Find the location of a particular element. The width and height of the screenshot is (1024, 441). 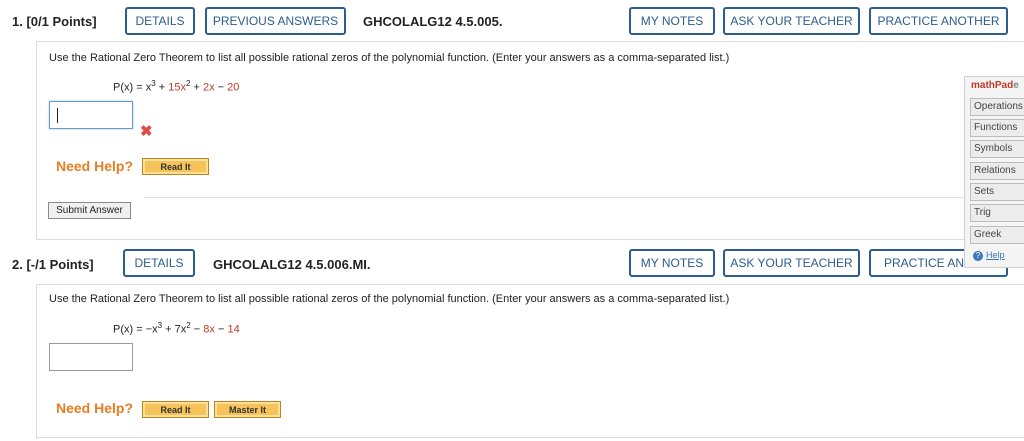

question2-polynomial: P(x) = −x3 + 7x2 − 8x − 14 is located at coordinates (176, 328).